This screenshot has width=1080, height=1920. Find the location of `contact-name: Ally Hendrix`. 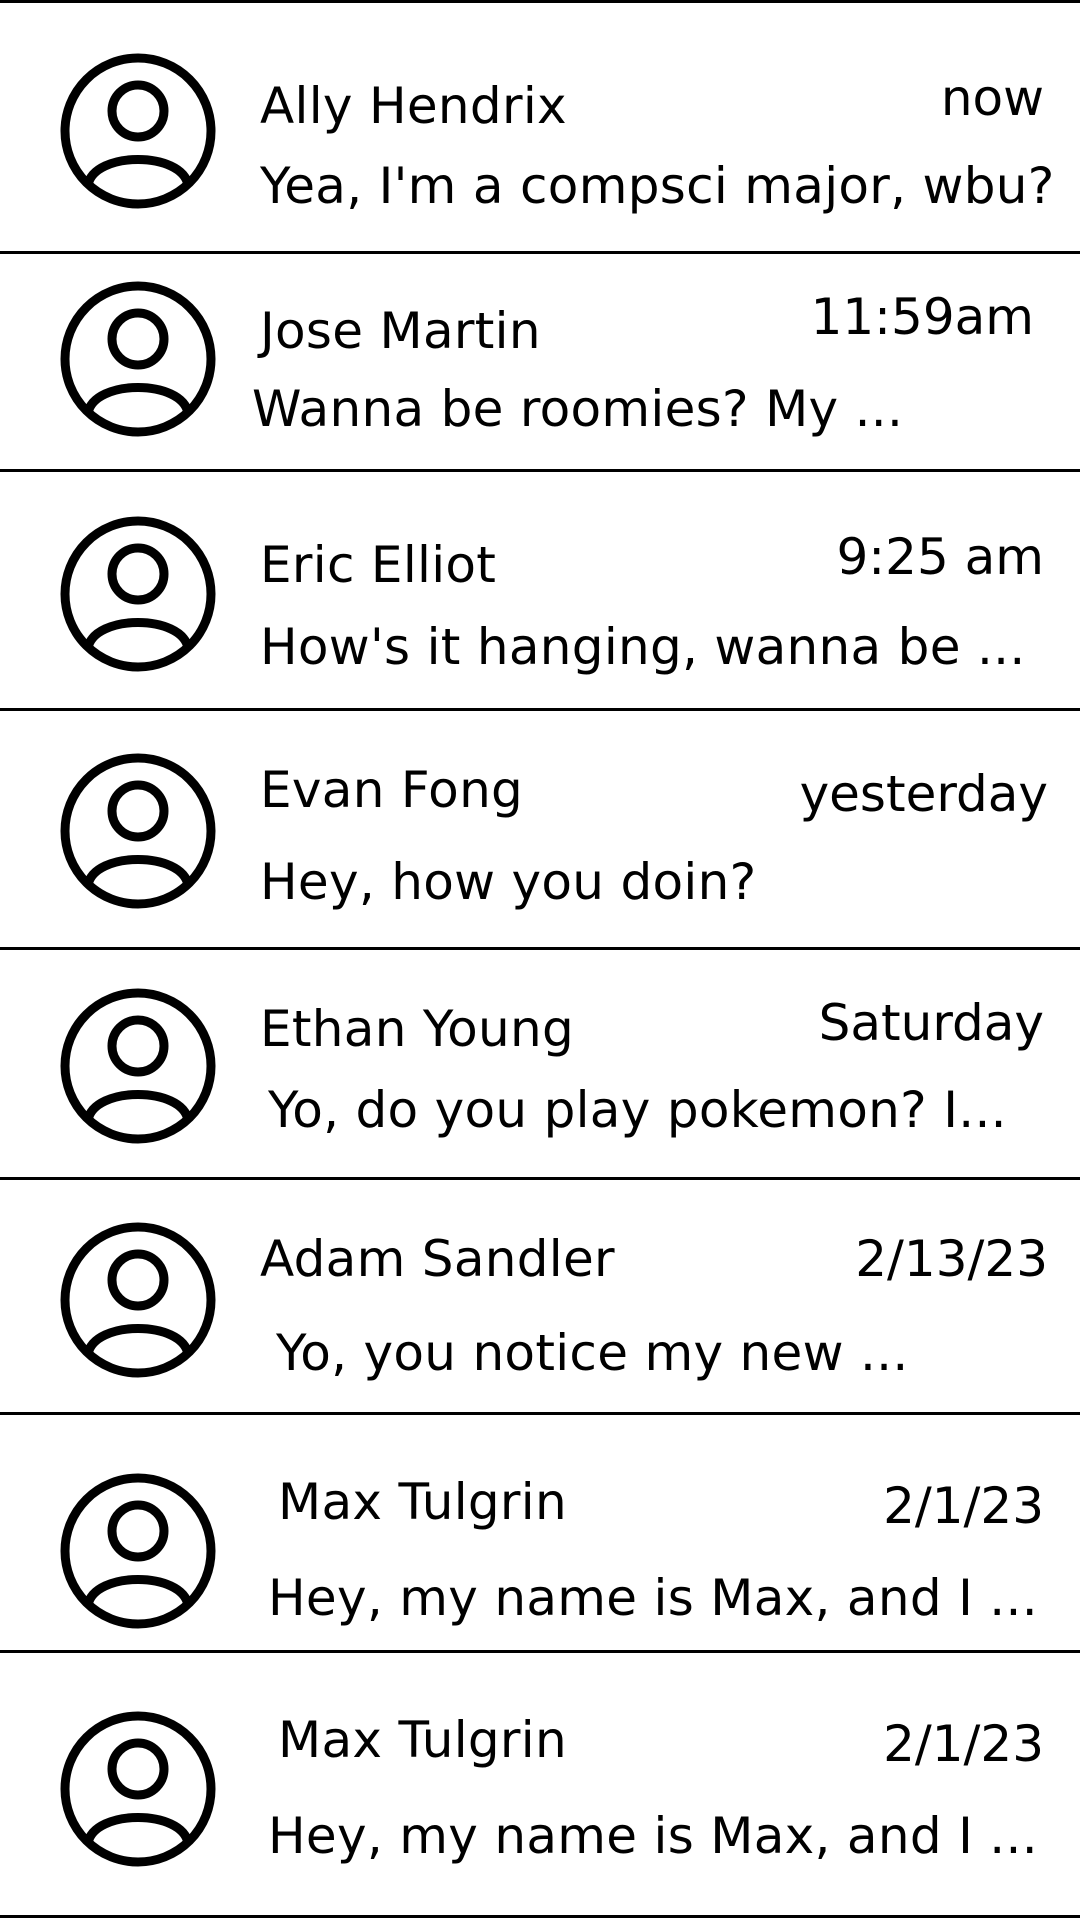

contact-name: Ally Hendrix is located at coordinates (413, 106).